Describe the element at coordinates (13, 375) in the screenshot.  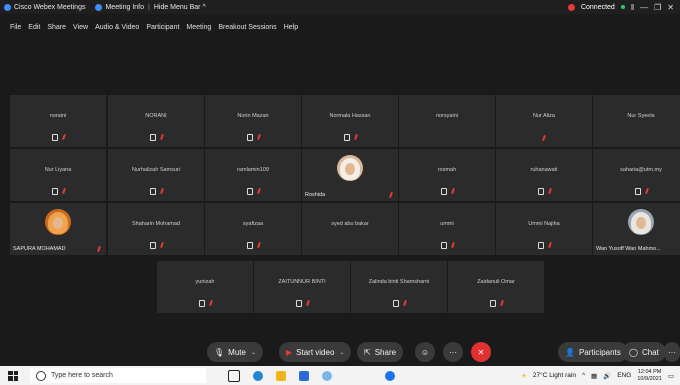
I see `windows-start-icon` at that location.